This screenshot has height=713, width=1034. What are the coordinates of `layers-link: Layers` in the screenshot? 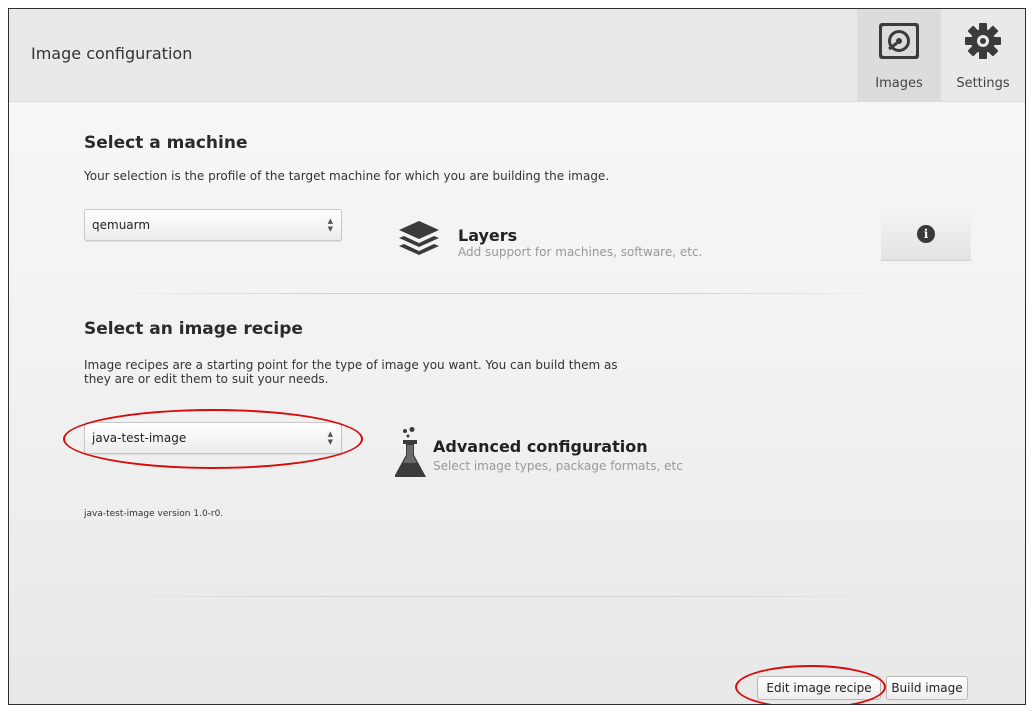 It's located at (487, 235).